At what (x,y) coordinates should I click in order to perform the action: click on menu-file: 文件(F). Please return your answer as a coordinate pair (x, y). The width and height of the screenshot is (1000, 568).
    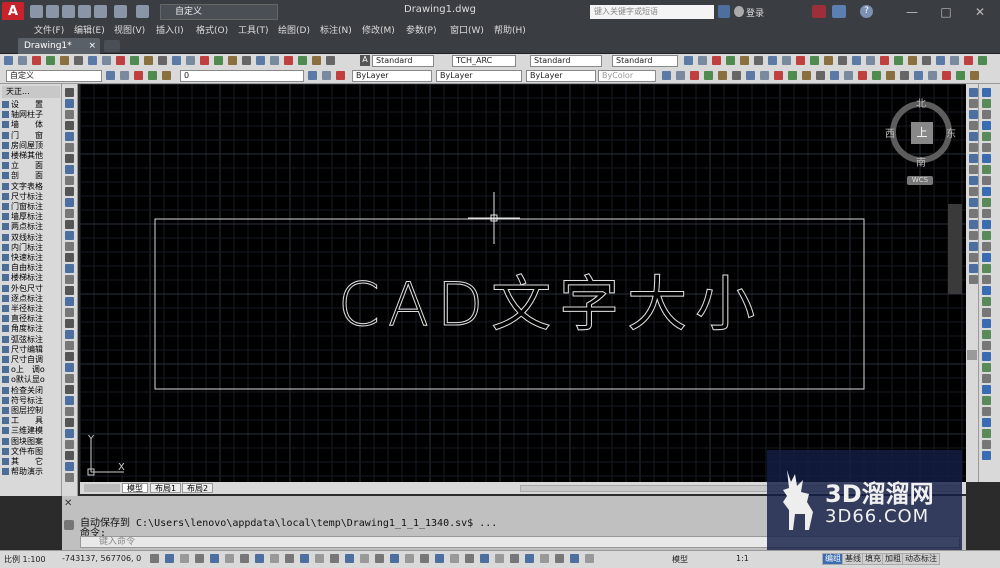
    Looking at the image, I should click on (49, 29).